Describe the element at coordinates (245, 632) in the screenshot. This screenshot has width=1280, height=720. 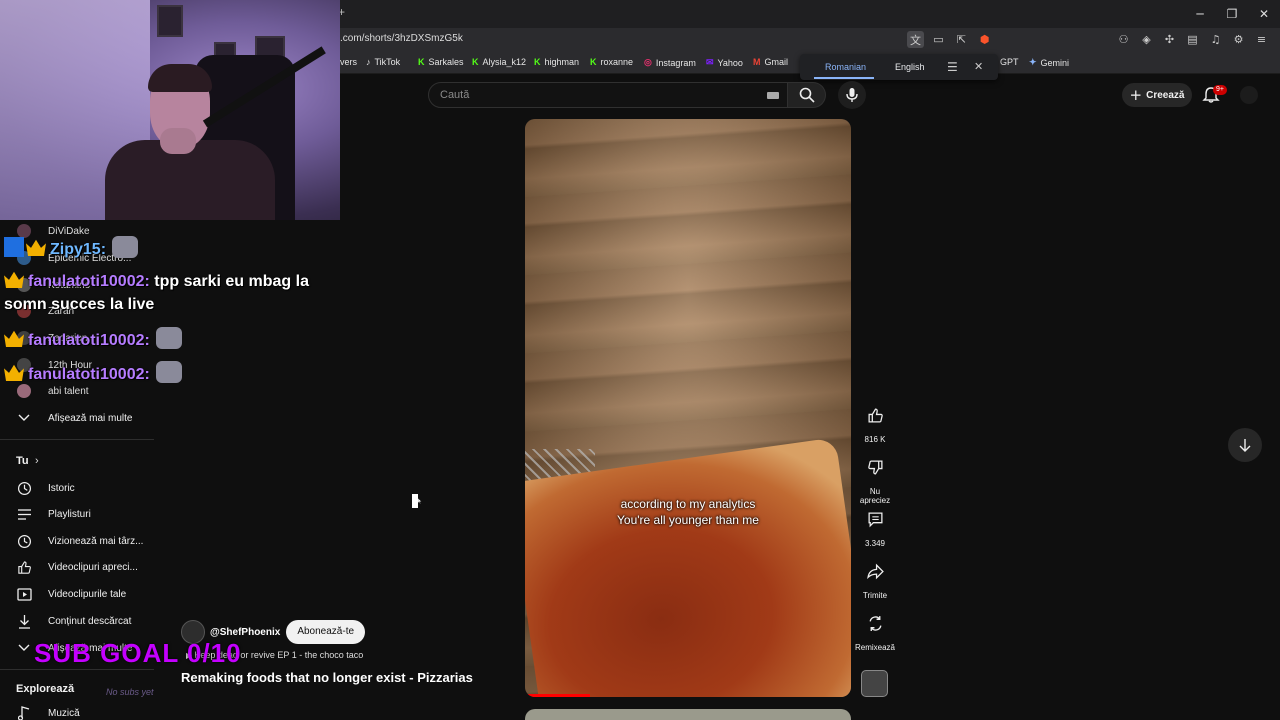
I see `channel-name: @ShefPhoenix` at that location.